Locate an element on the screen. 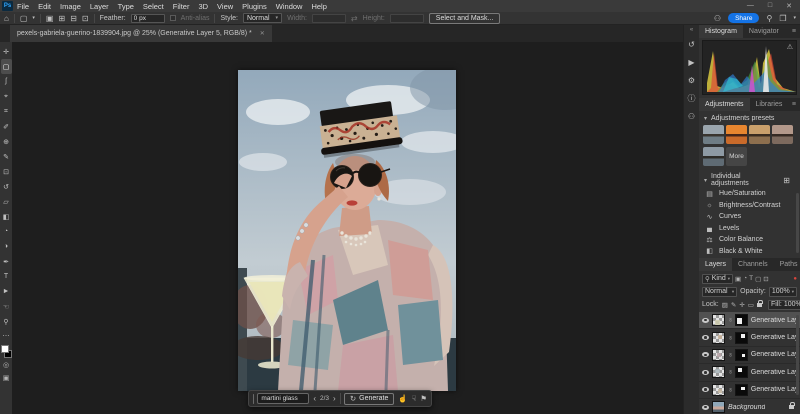 This screenshot has height=414, width=800. intersect-selection-icon: ⊡ is located at coordinates (85, 18).